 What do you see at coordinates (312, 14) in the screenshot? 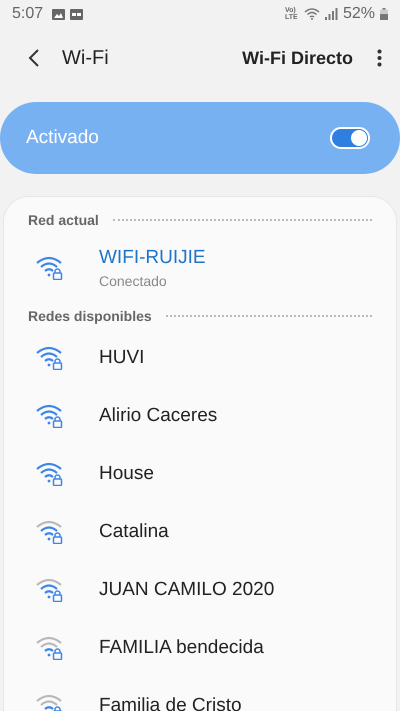
I see `wifi-icon` at bounding box center [312, 14].